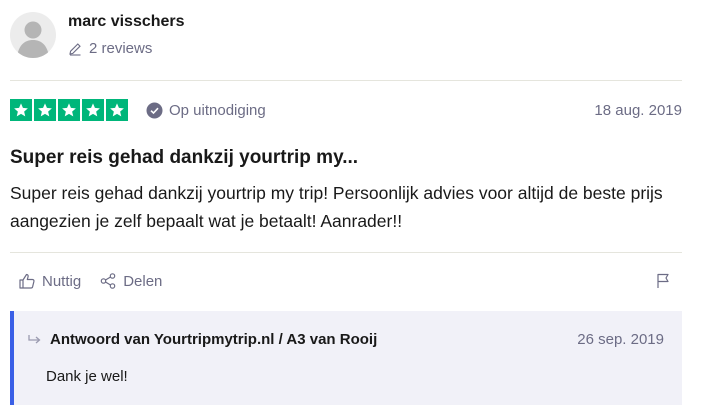  Describe the element at coordinates (97, 38) in the screenshot. I see `consumer-header: marc visschers 2 reviews` at that location.